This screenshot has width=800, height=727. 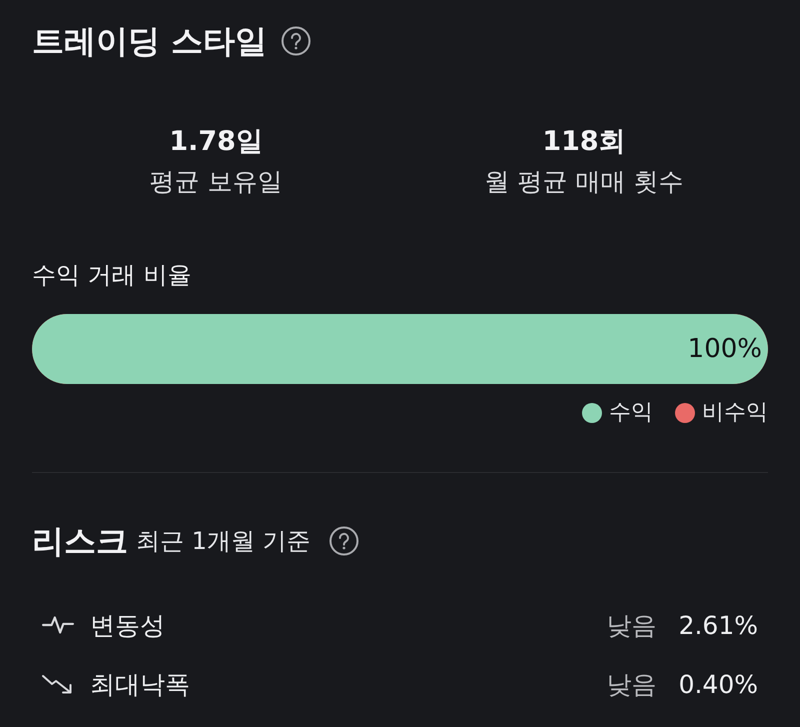 I want to click on section-title: 리스크, so click(x=80, y=541).